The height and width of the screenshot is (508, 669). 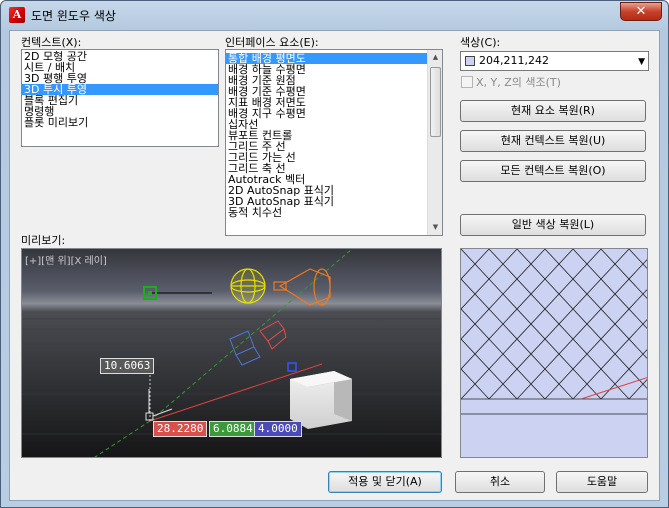 What do you see at coordinates (641, 11) in the screenshot?
I see `close-button: ✕` at bounding box center [641, 11].